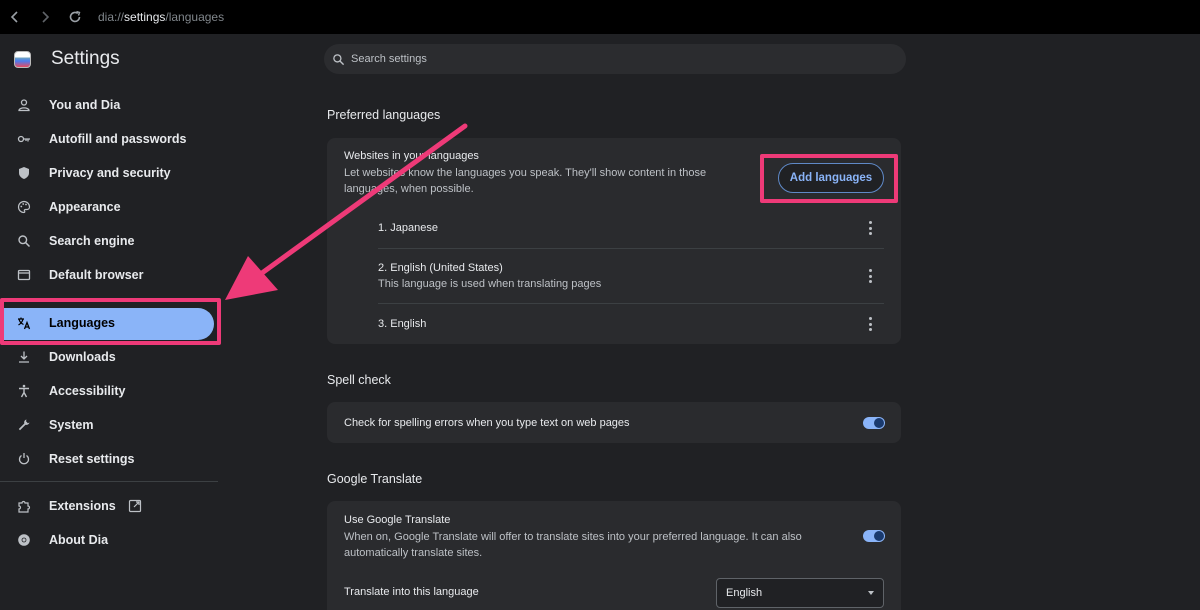 The image size is (1200, 610). I want to click on chevron-left-icon, so click(14, 17).